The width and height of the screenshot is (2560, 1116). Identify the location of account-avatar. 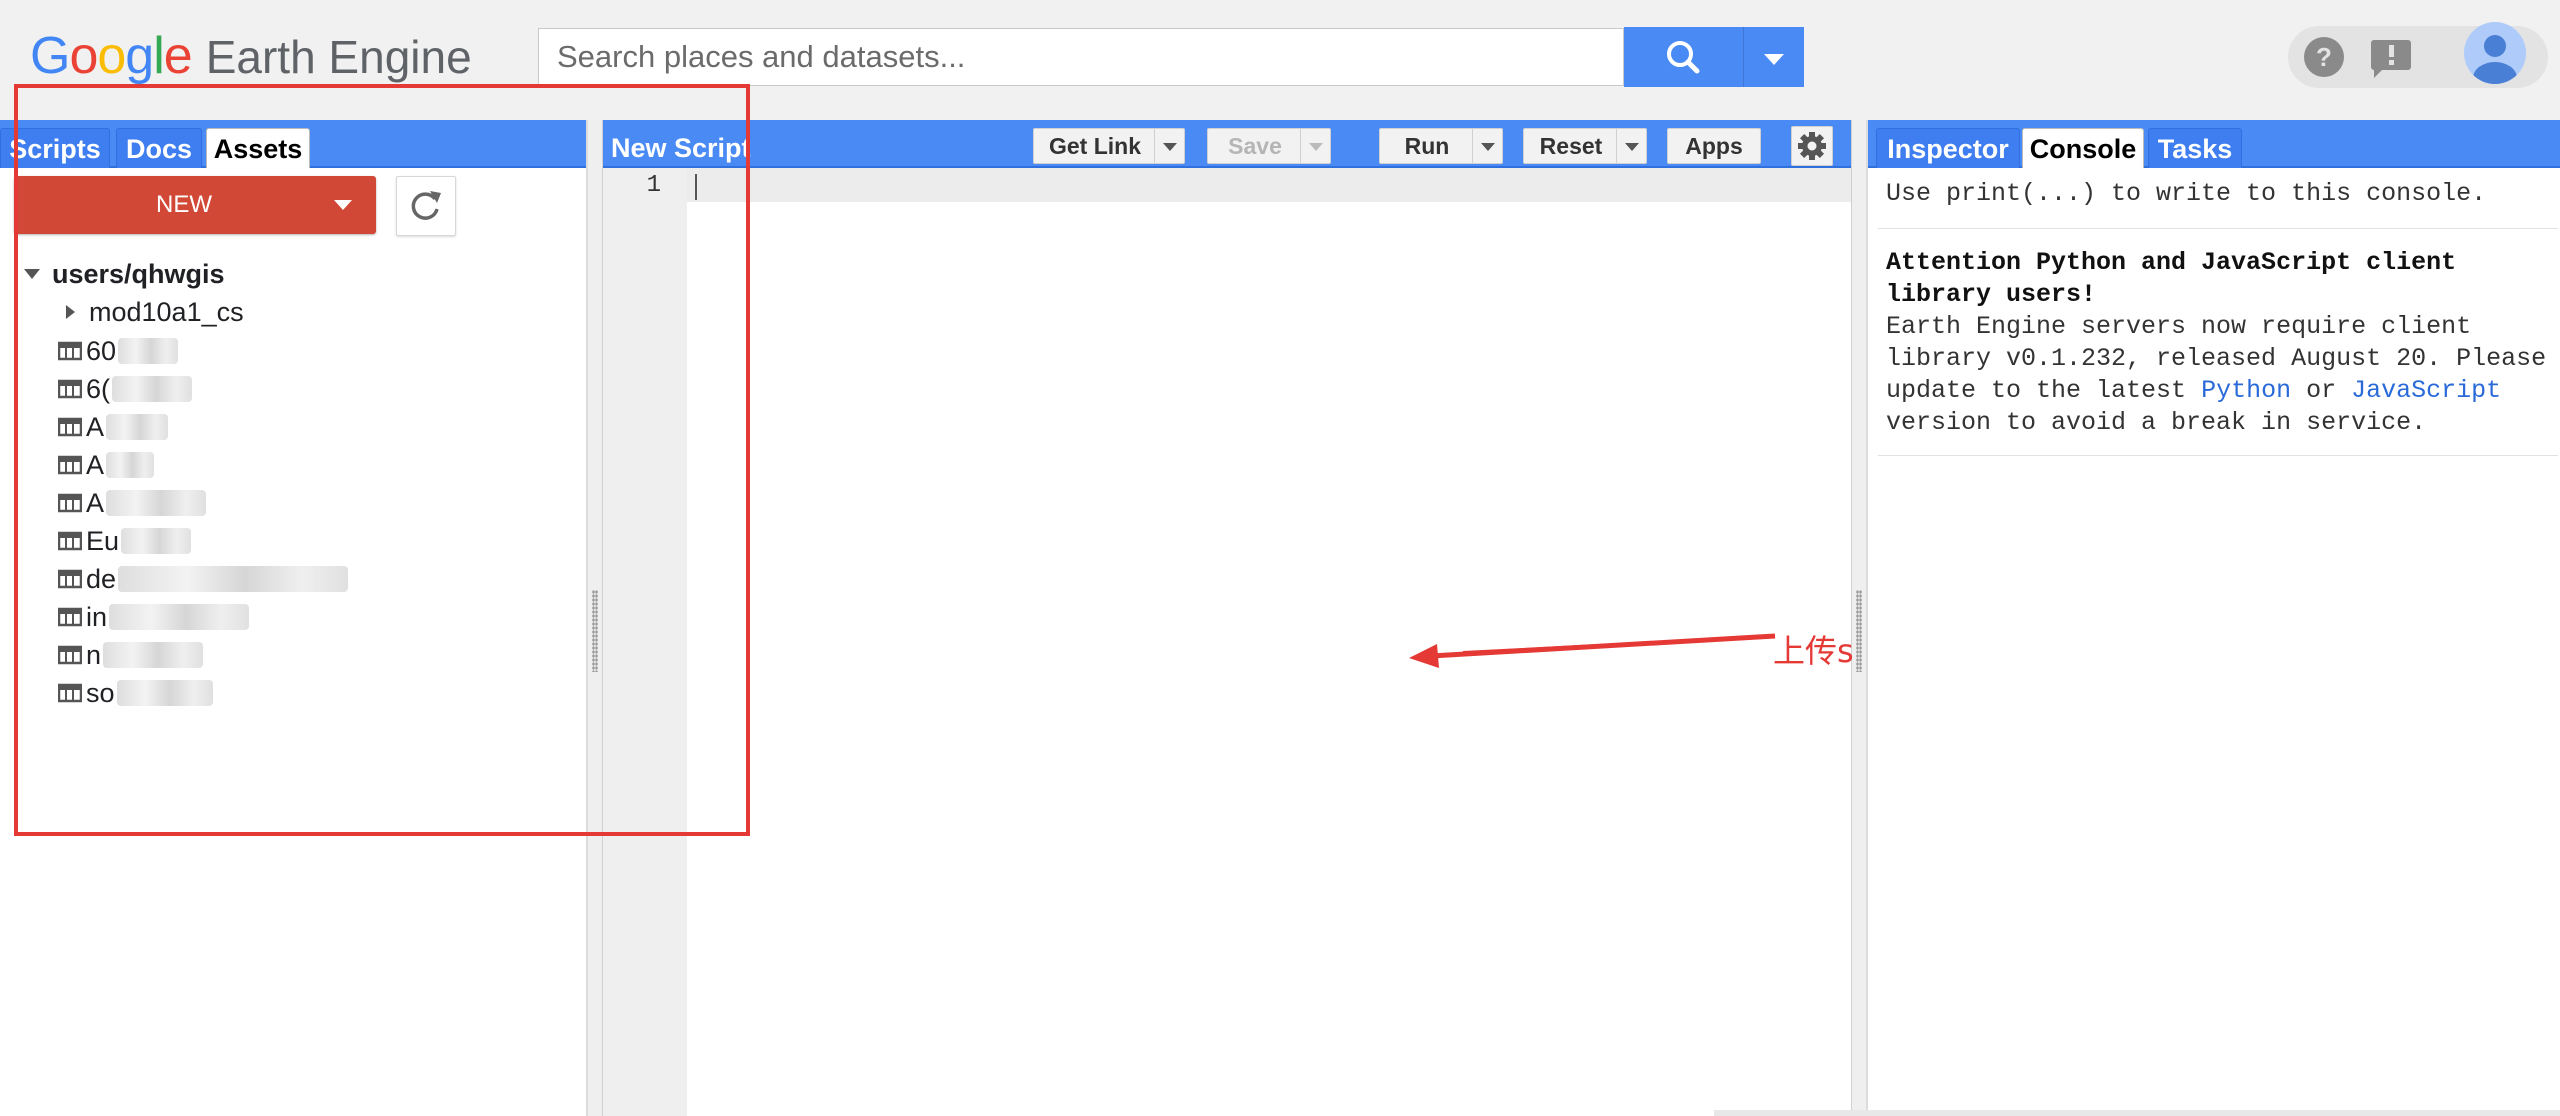
(2495, 53).